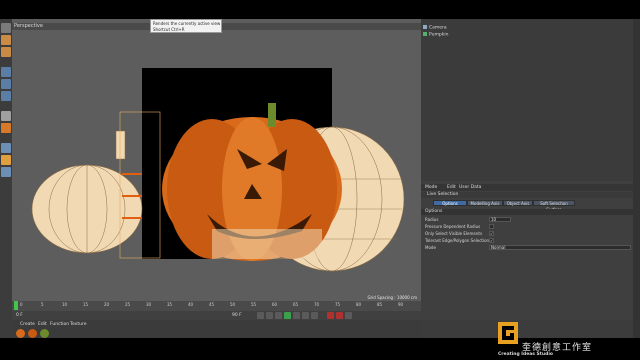  What do you see at coordinates (439, 35) in the screenshot?
I see `tree-item-label: Pumpkin` at bounding box center [439, 35].